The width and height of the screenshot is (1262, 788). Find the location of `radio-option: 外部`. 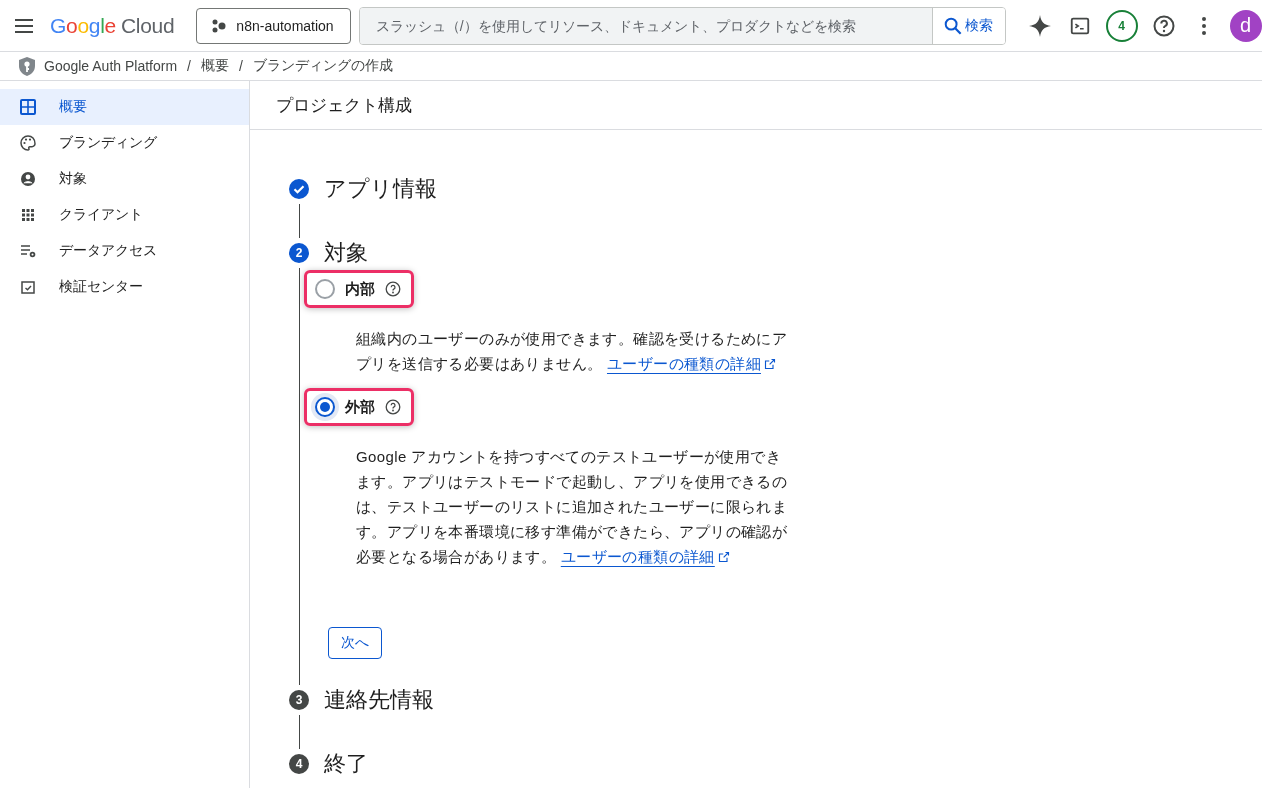

radio-option: 外部 is located at coordinates (359, 407).